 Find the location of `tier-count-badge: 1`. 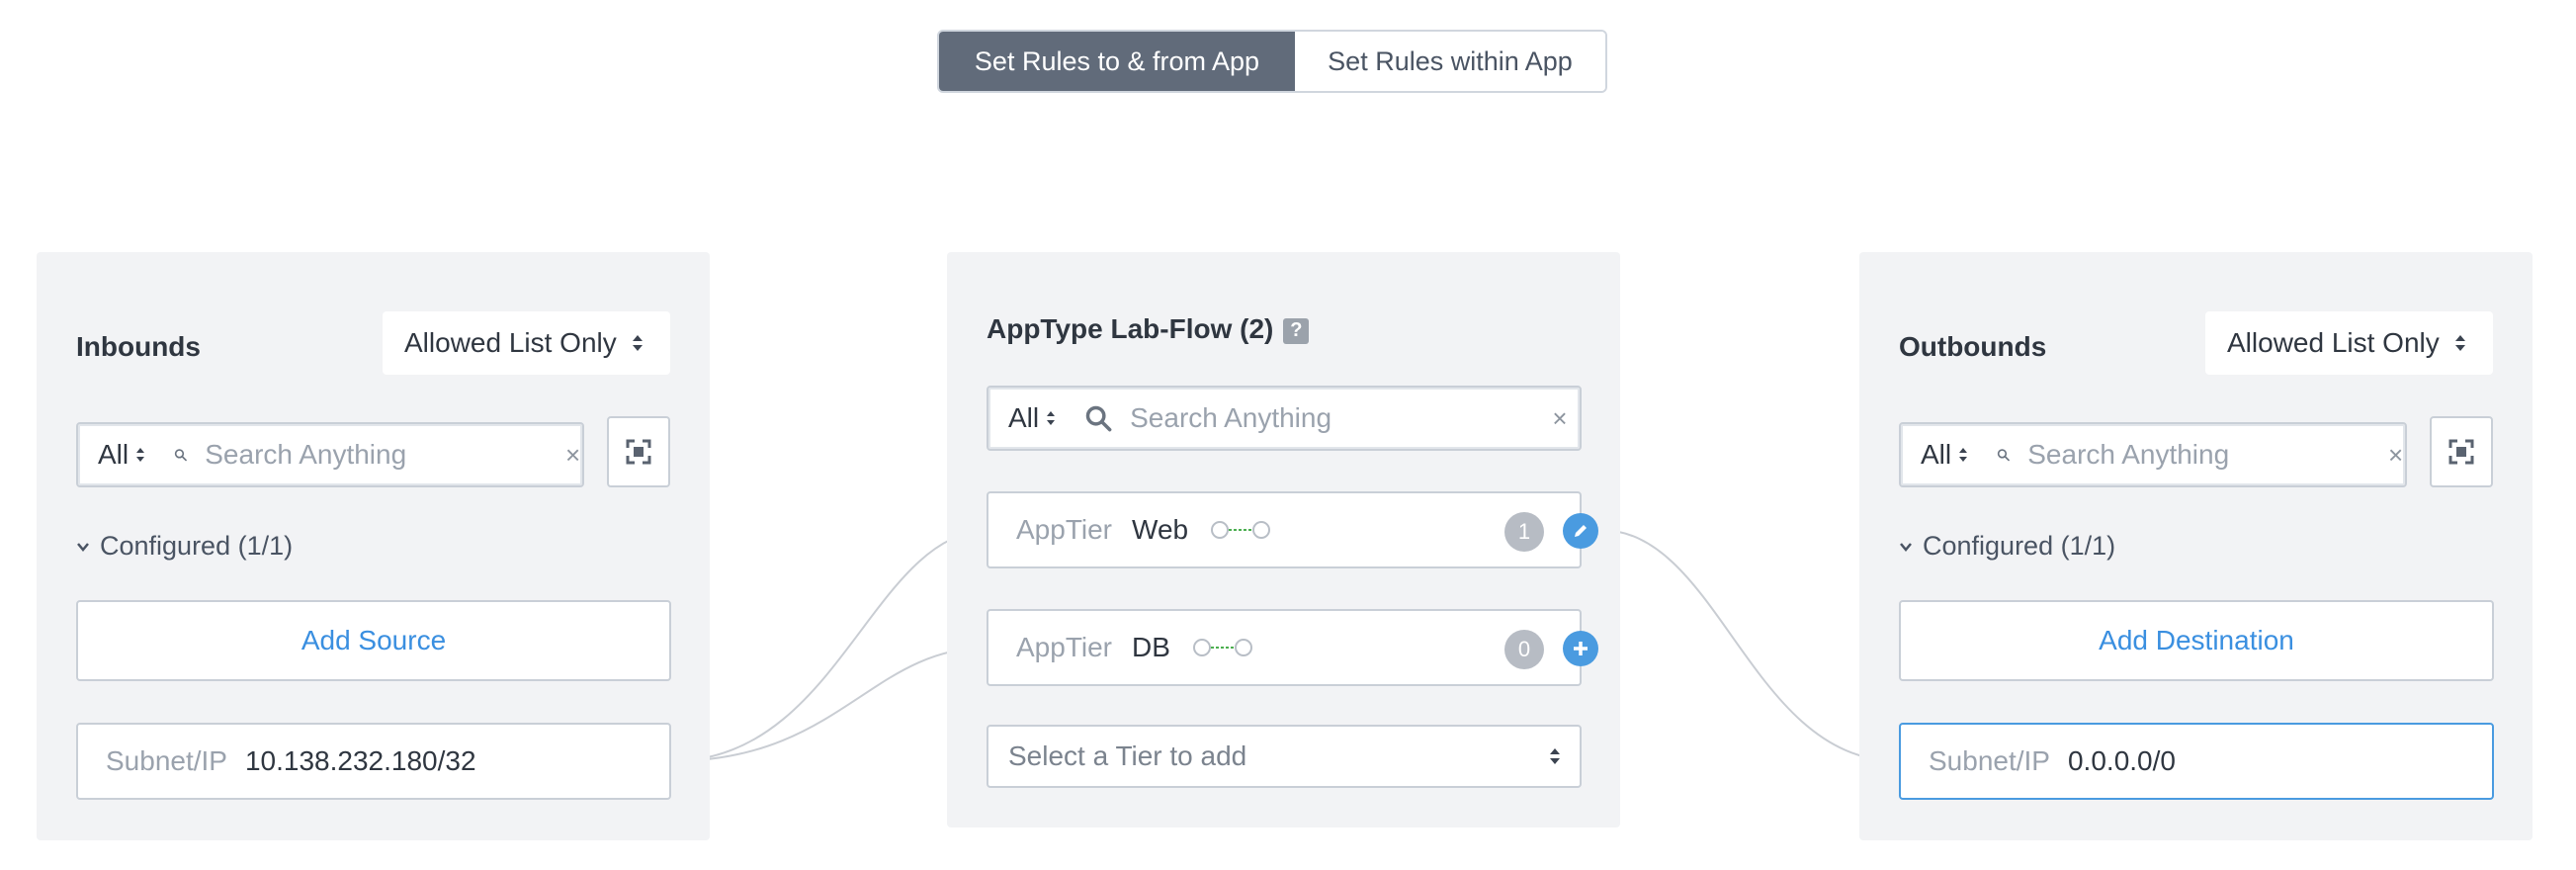

tier-count-badge: 1 is located at coordinates (1524, 532).